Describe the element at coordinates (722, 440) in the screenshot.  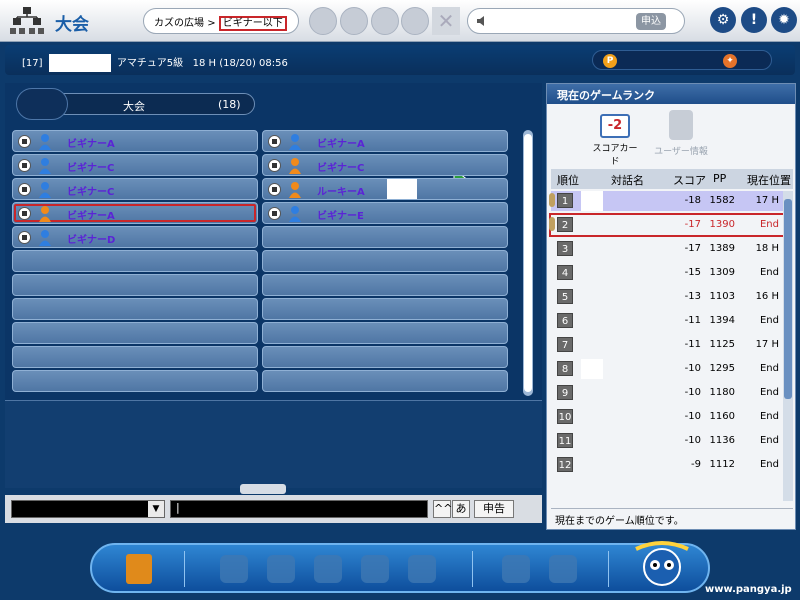
I see `rank-pp: 1136` at that location.